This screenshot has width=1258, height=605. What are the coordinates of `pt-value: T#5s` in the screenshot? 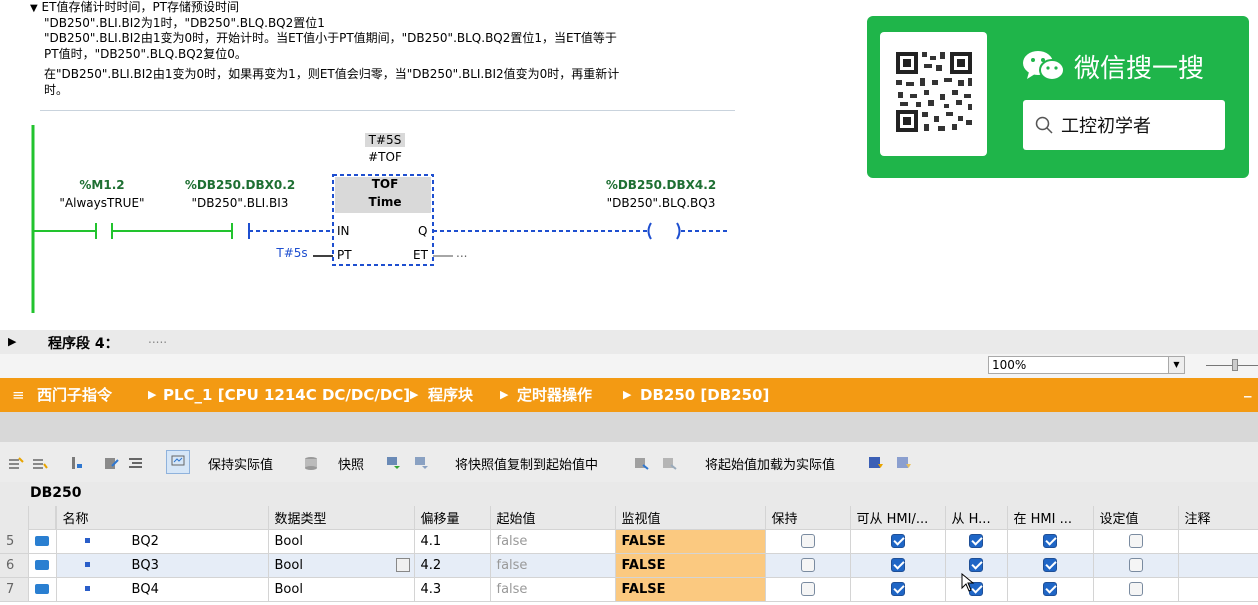 It's located at (292, 253).